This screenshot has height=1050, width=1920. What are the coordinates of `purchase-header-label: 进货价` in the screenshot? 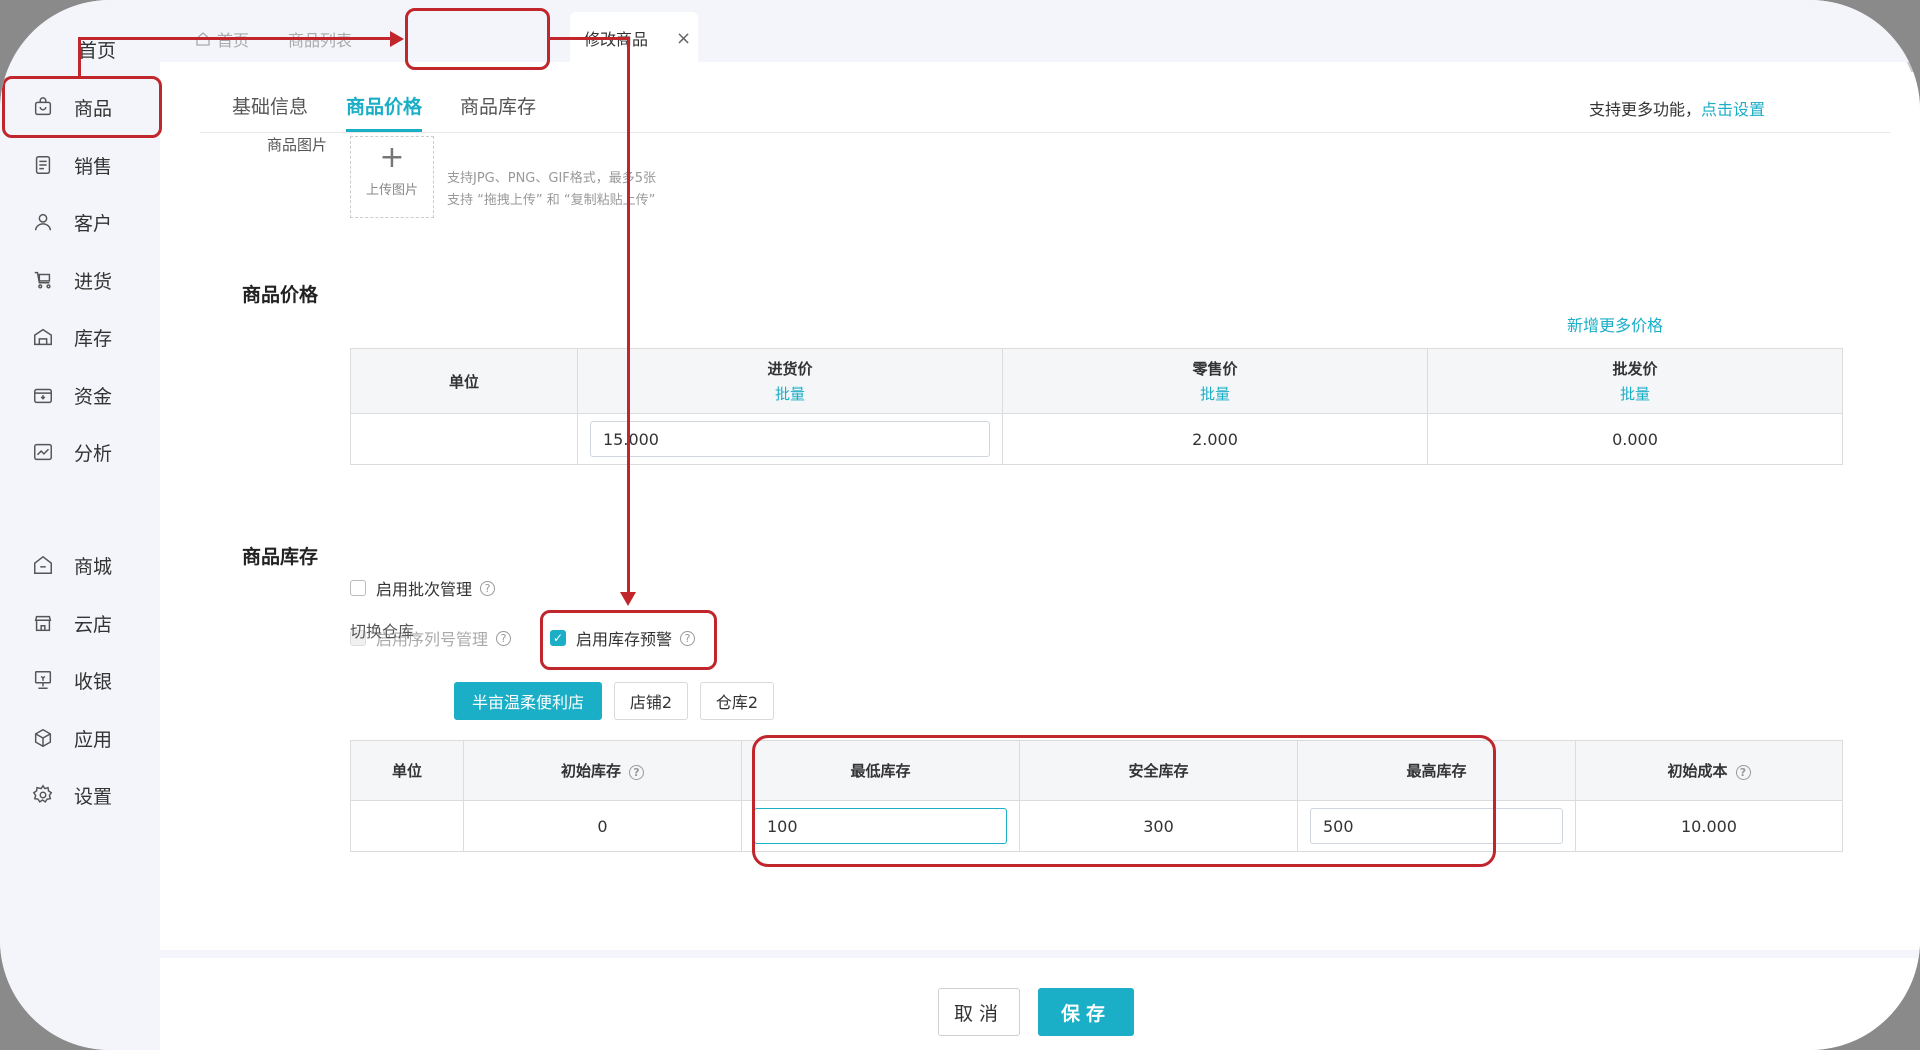 It's located at (790, 369).